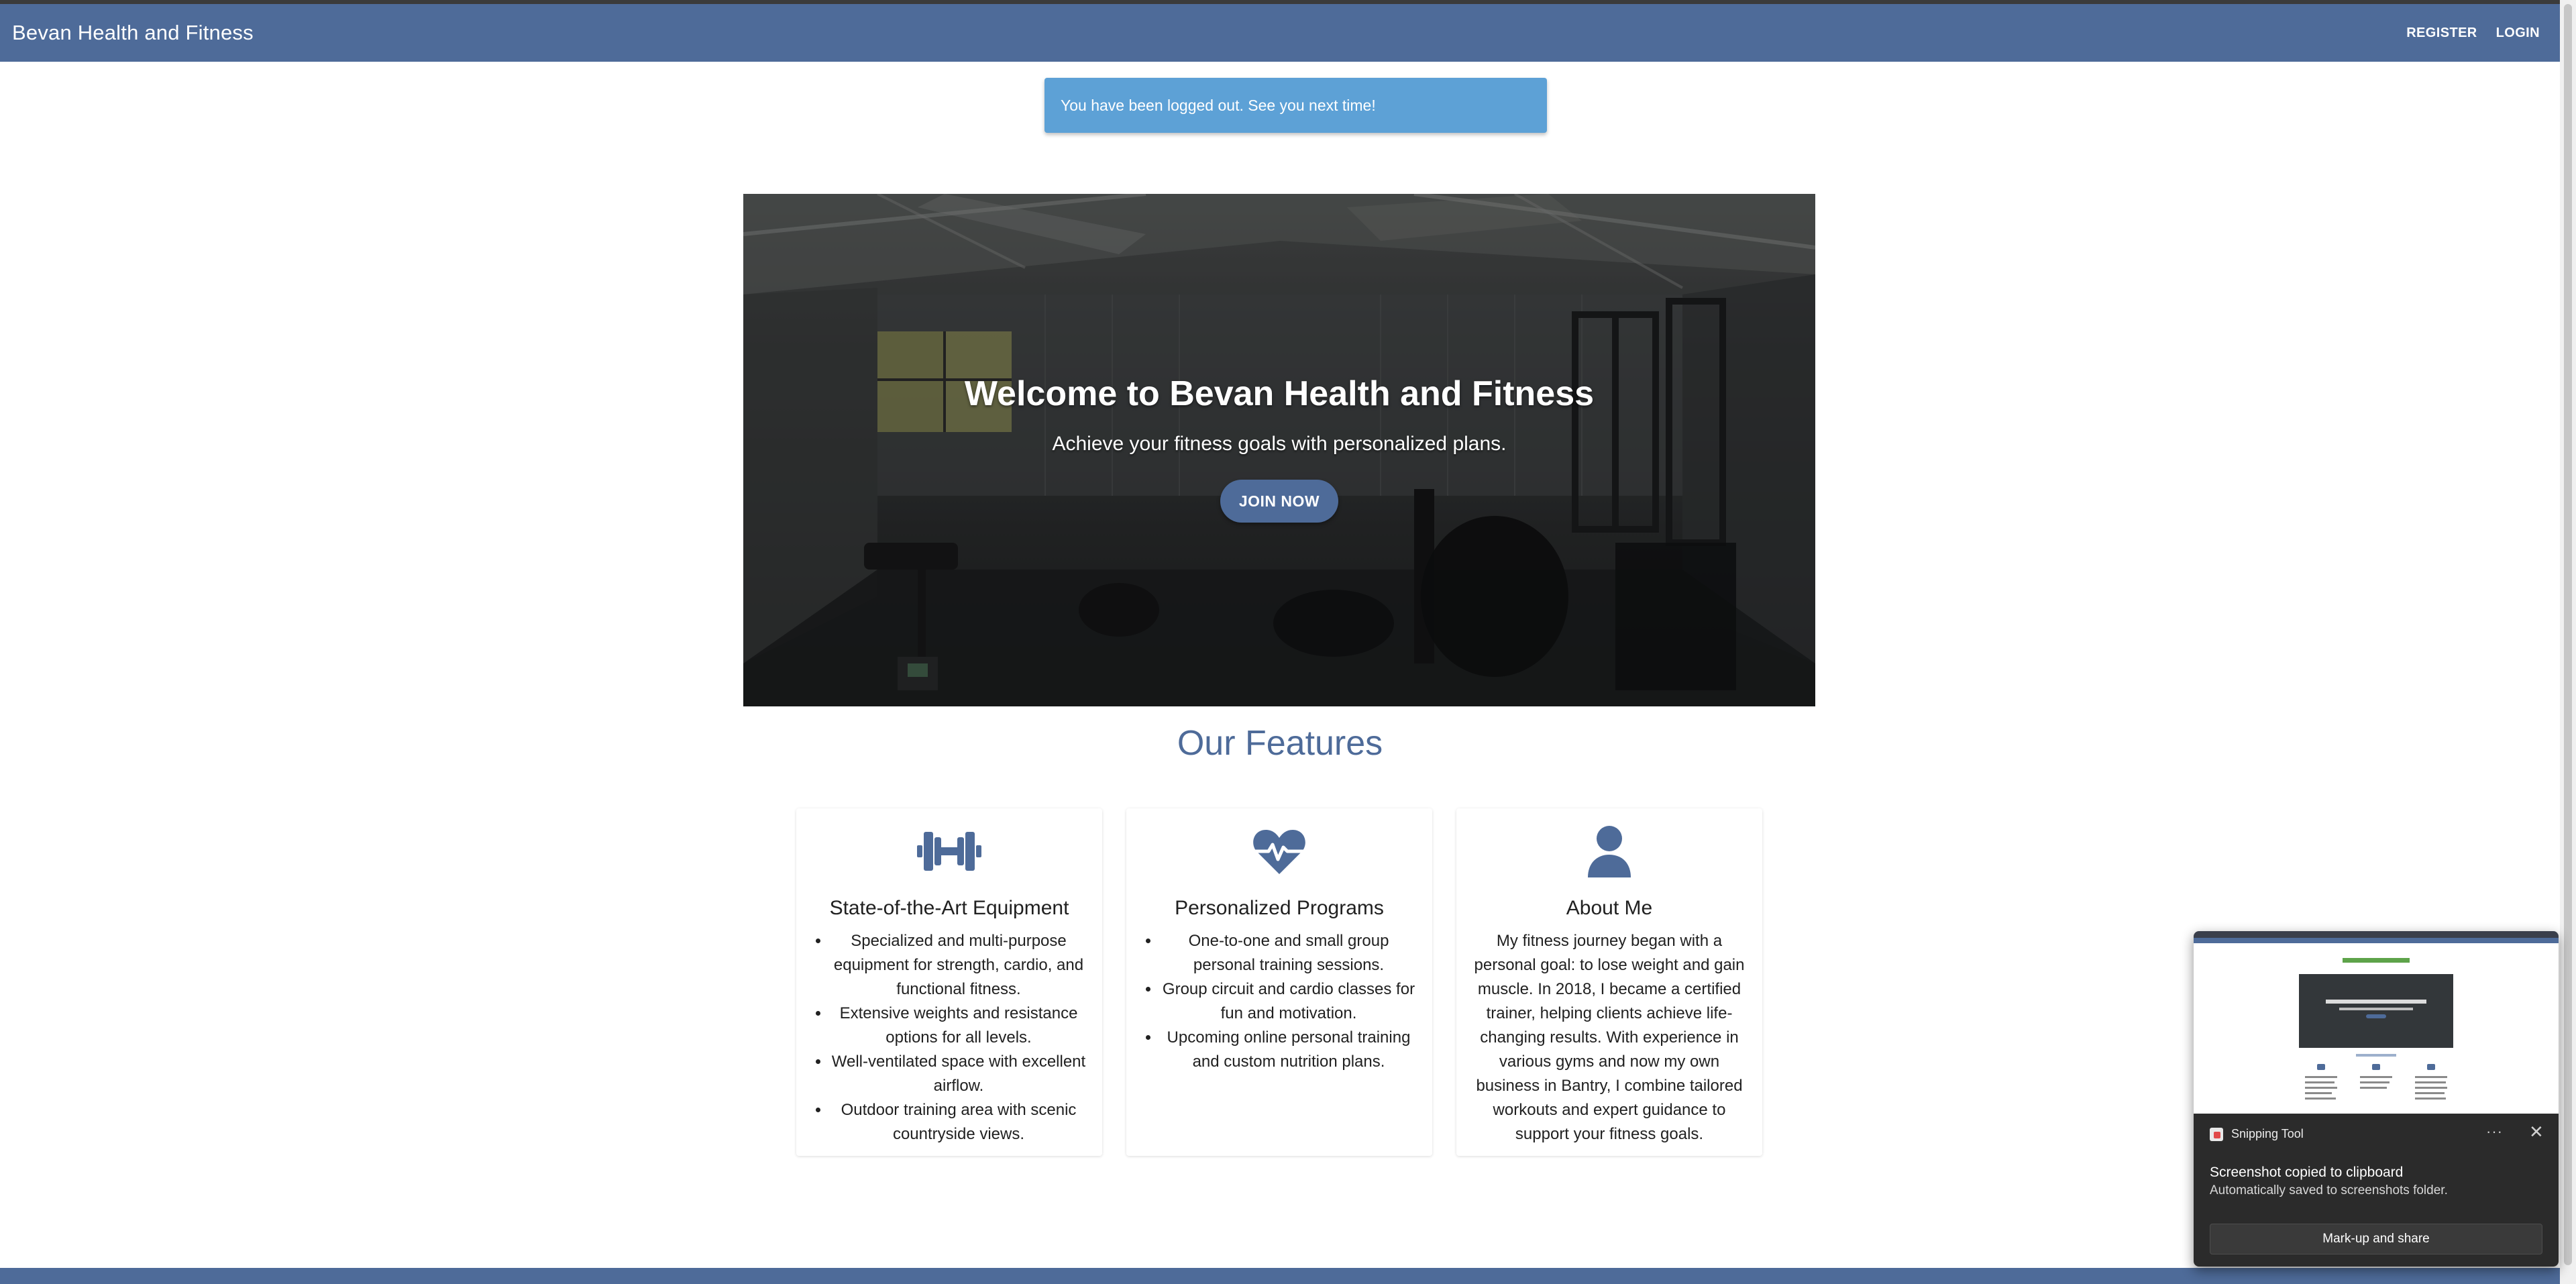  Describe the element at coordinates (2568, 634) in the screenshot. I see `scrollbar-thumb` at that location.